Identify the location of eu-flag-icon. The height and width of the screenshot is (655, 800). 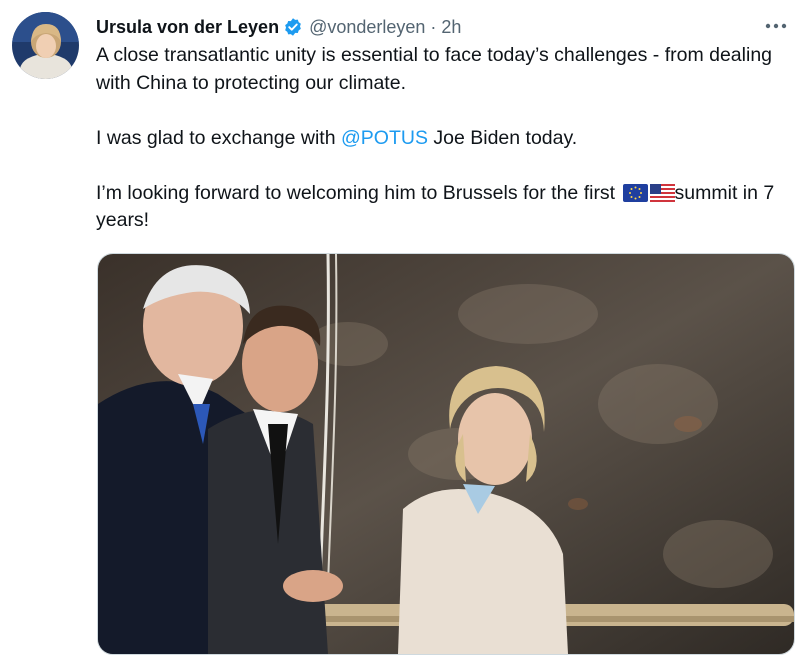
(635, 192).